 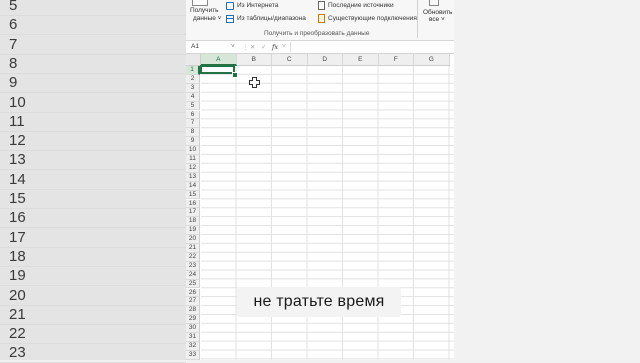 I want to click on background-row-number: 19, so click(x=17, y=276).